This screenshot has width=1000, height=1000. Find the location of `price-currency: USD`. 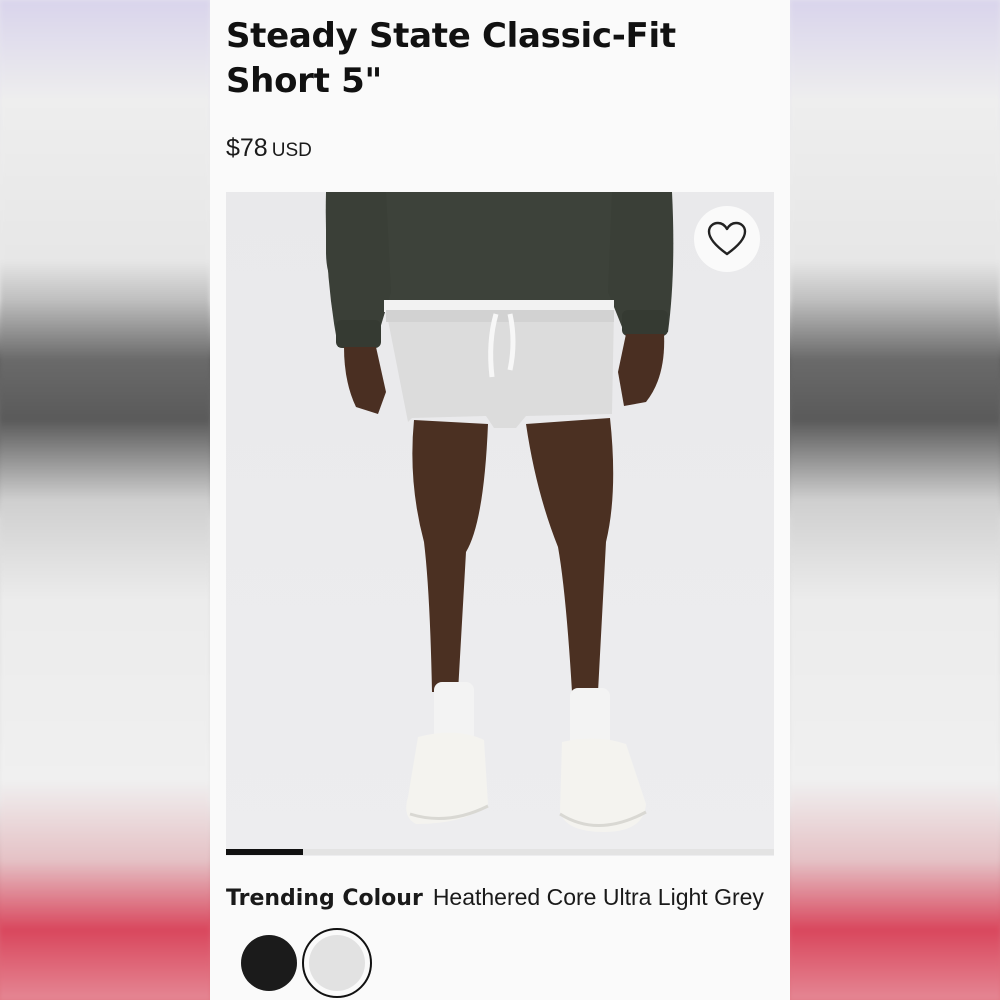

price-currency: USD is located at coordinates (291, 150).